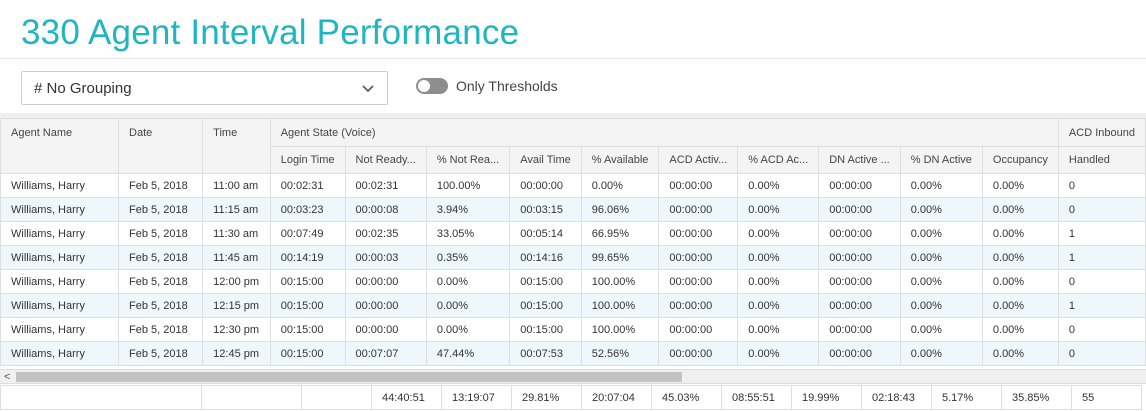  What do you see at coordinates (432, 86) in the screenshot?
I see `toggle-switch` at bounding box center [432, 86].